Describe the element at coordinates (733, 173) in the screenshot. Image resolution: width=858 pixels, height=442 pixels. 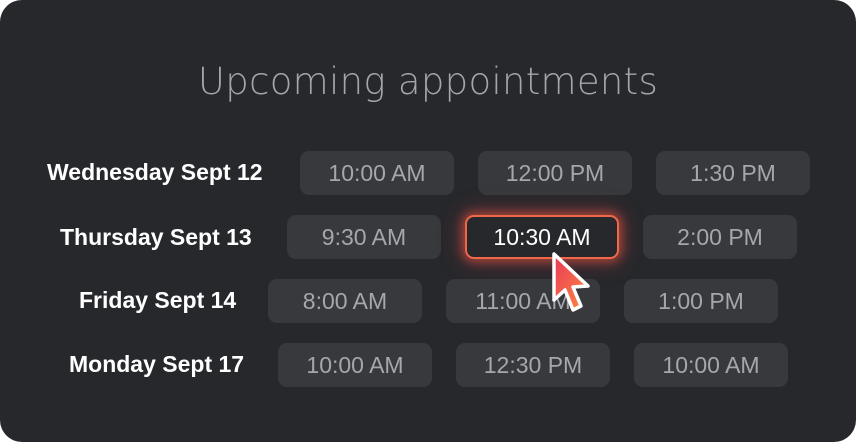
I see `time-slot-button: 1:30 PM` at that location.